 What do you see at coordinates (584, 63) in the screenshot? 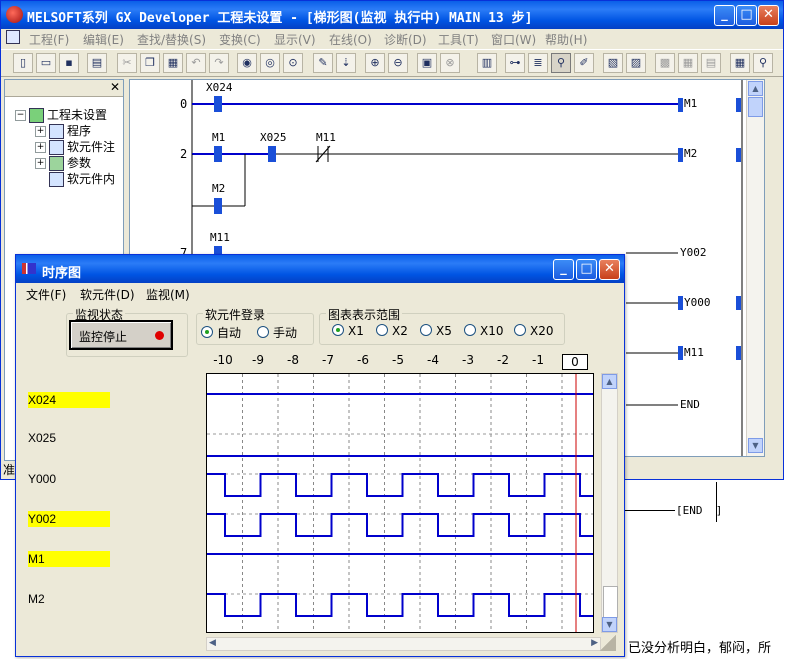
I see `write-mode-icon: ✐` at bounding box center [584, 63].